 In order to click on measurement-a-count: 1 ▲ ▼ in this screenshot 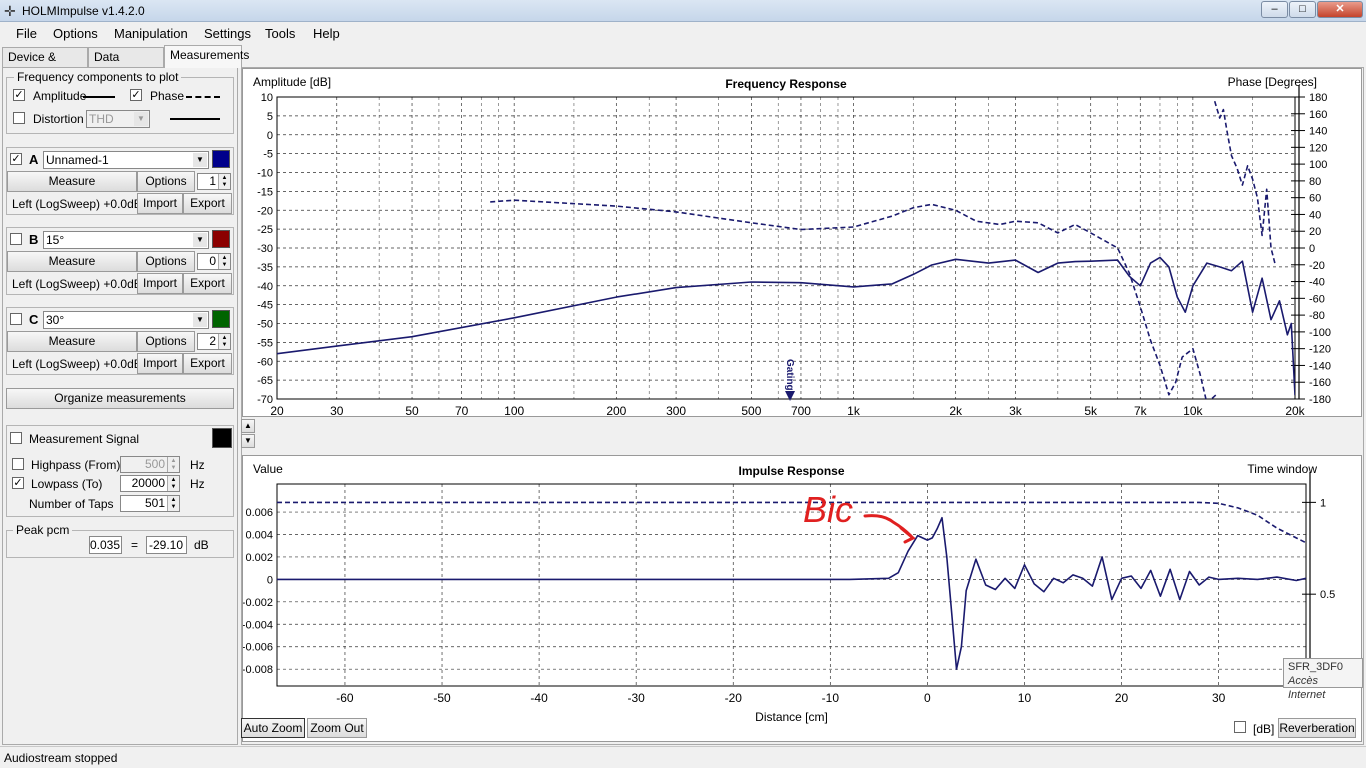, I will do `click(214, 181)`.